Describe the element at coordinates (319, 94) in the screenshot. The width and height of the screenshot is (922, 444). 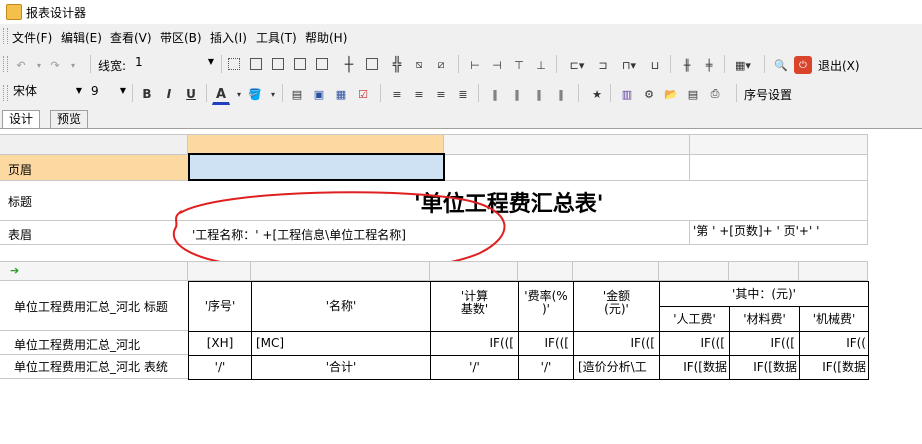
I see `field-icon: ▣` at that location.